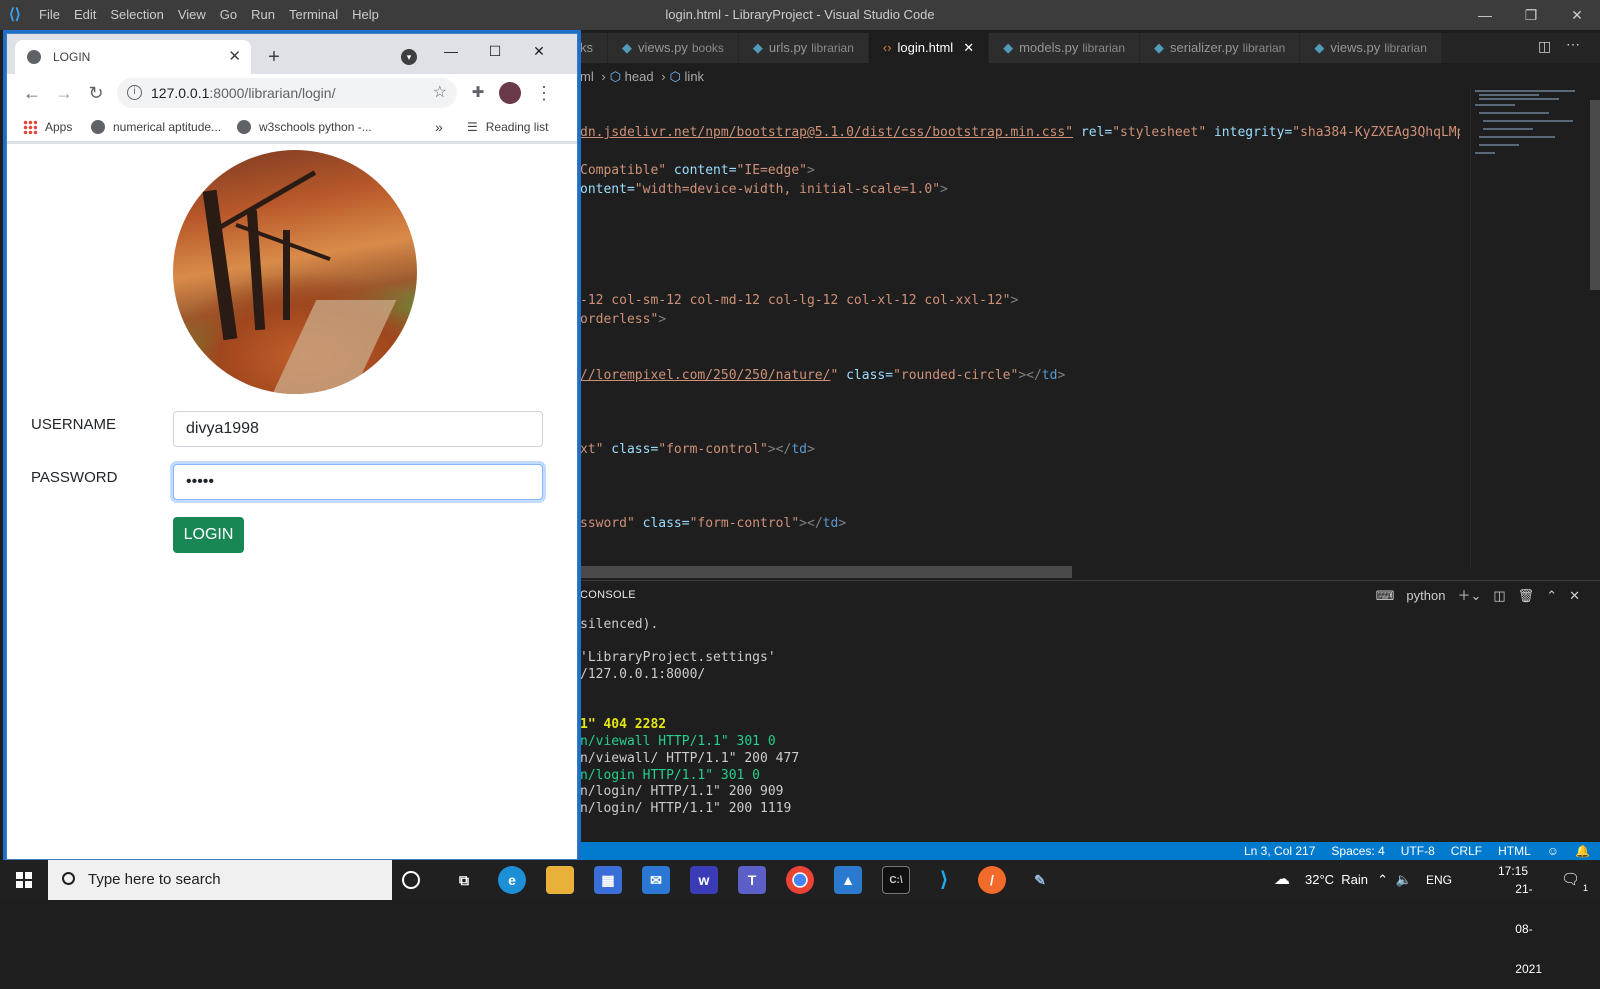  Describe the element at coordinates (478, 93) in the screenshot. I see `extensions-icon: ✚` at that location.